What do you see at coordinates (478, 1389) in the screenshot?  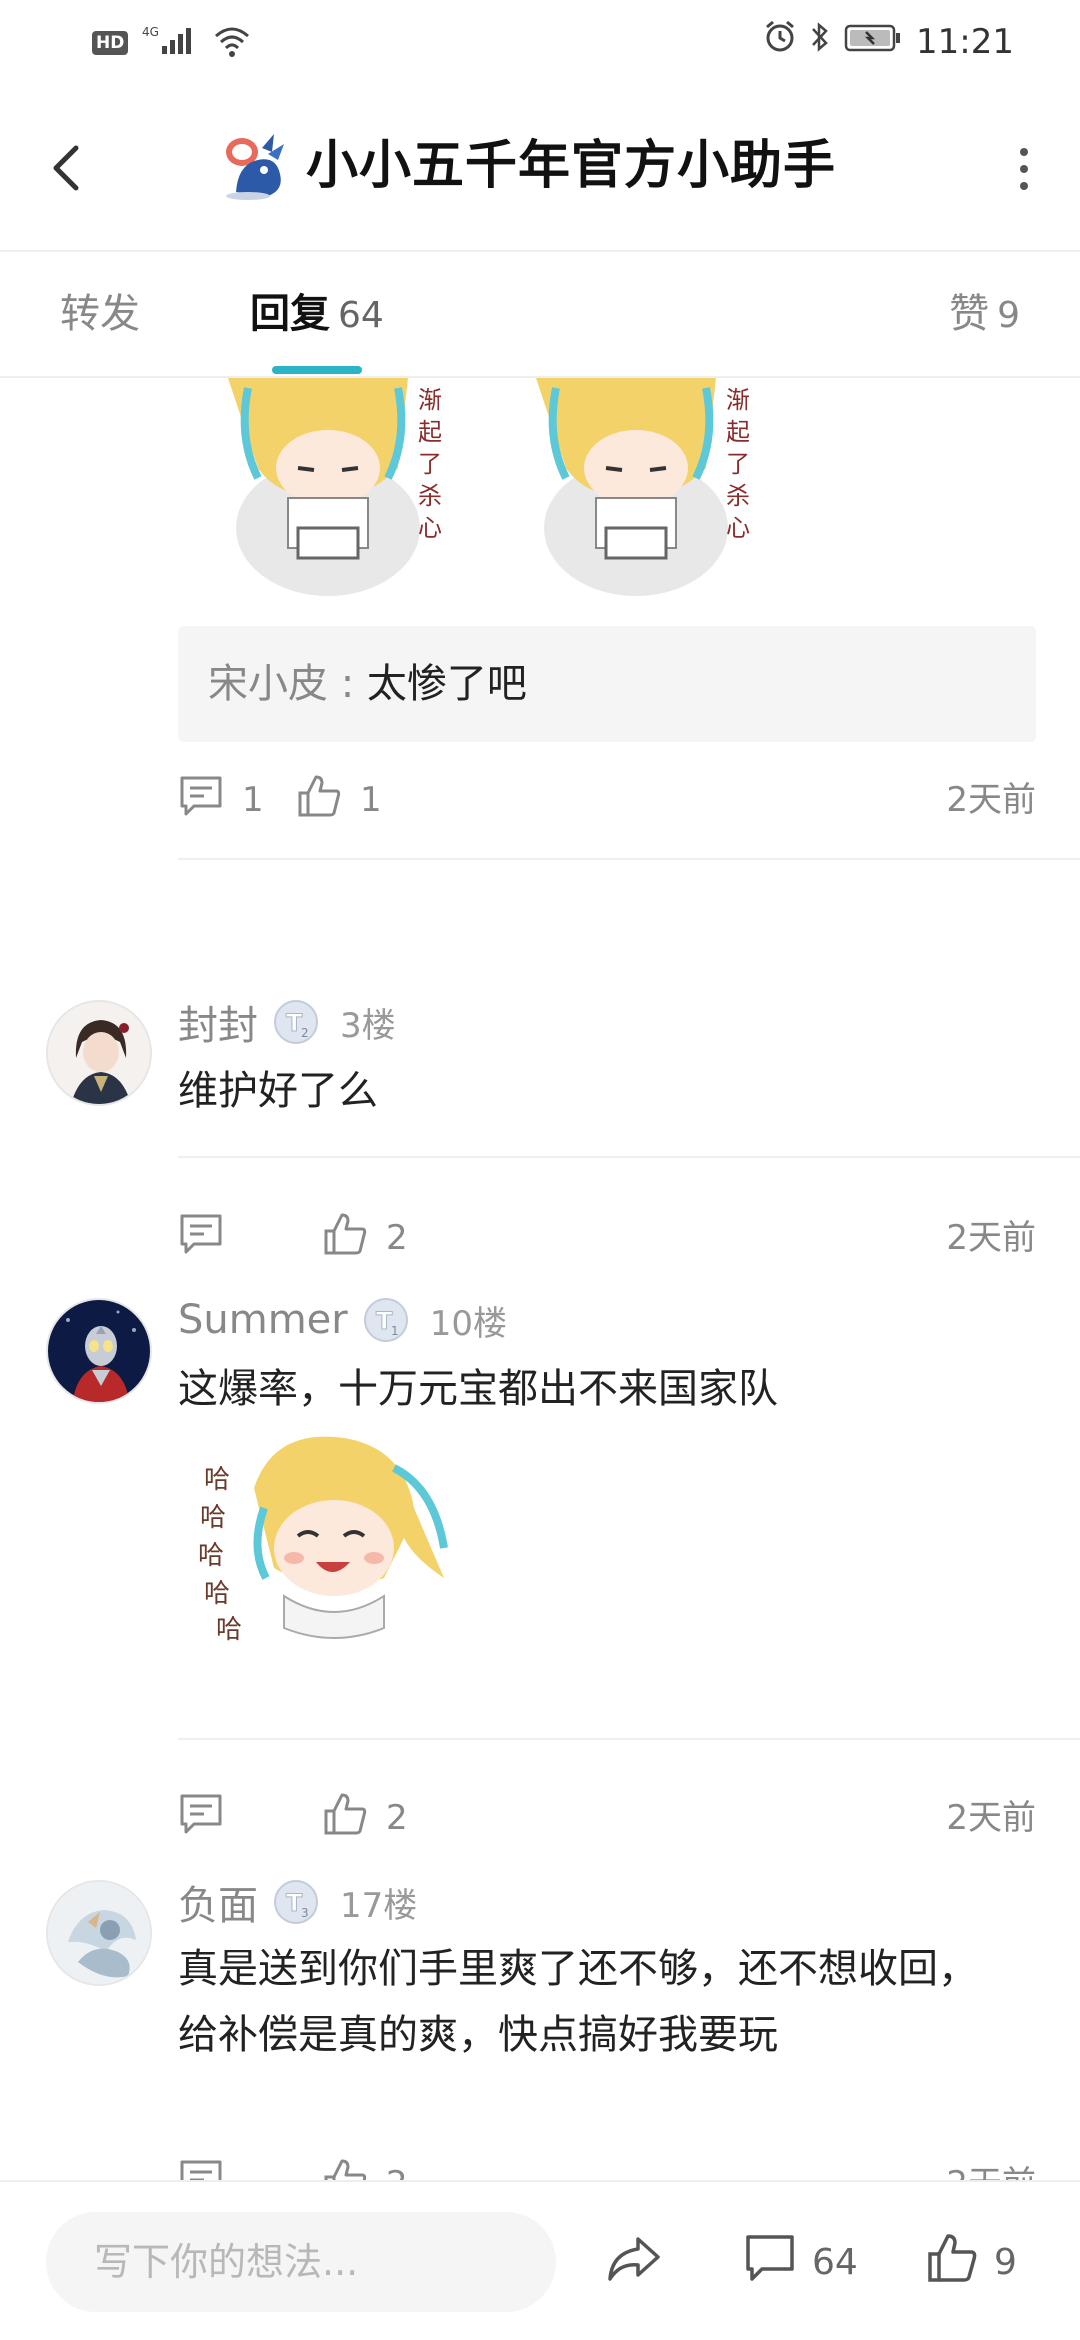 I see `comment-text: 这爆率，十万元宝都出不来国家队` at bounding box center [478, 1389].